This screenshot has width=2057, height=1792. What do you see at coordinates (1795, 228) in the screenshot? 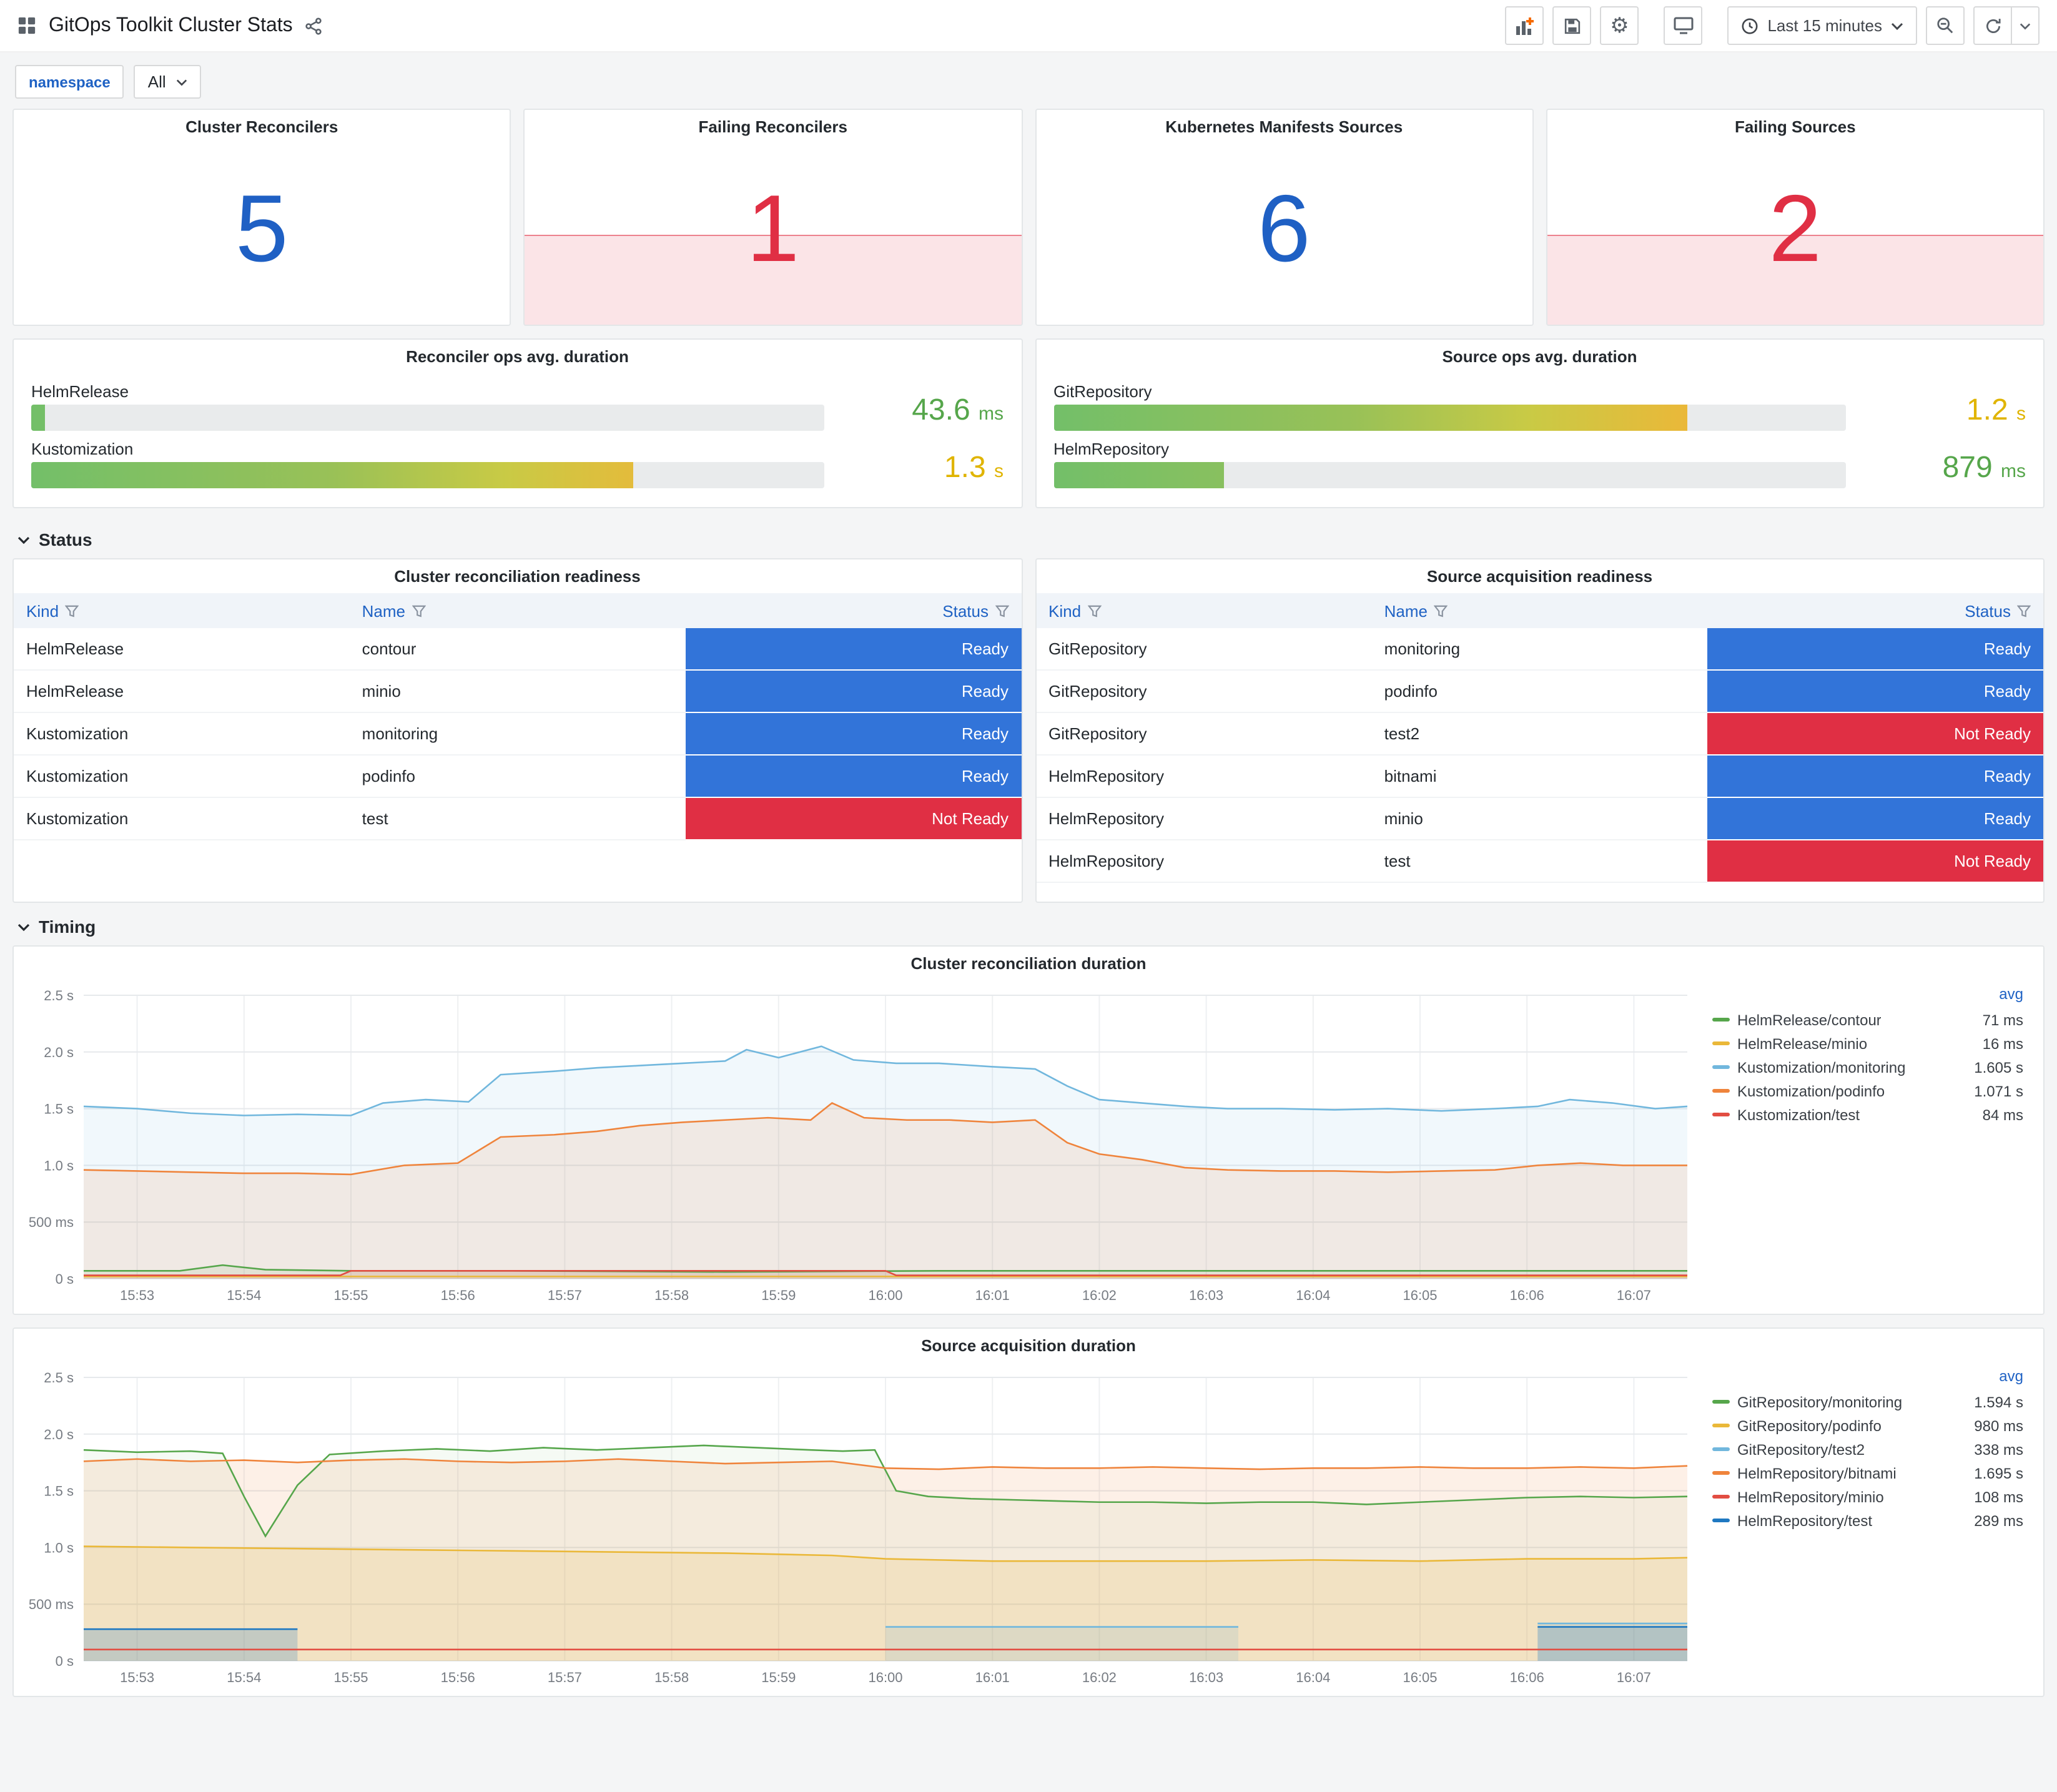
I see `stat-value: 2` at bounding box center [1795, 228].